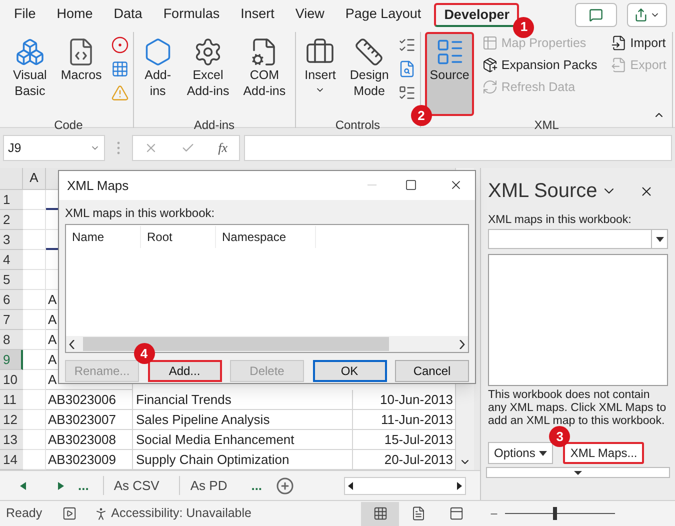 This screenshot has height=526, width=675. What do you see at coordinates (98, 185) in the screenshot?
I see `dialog-title: XML Maps` at bounding box center [98, 185].